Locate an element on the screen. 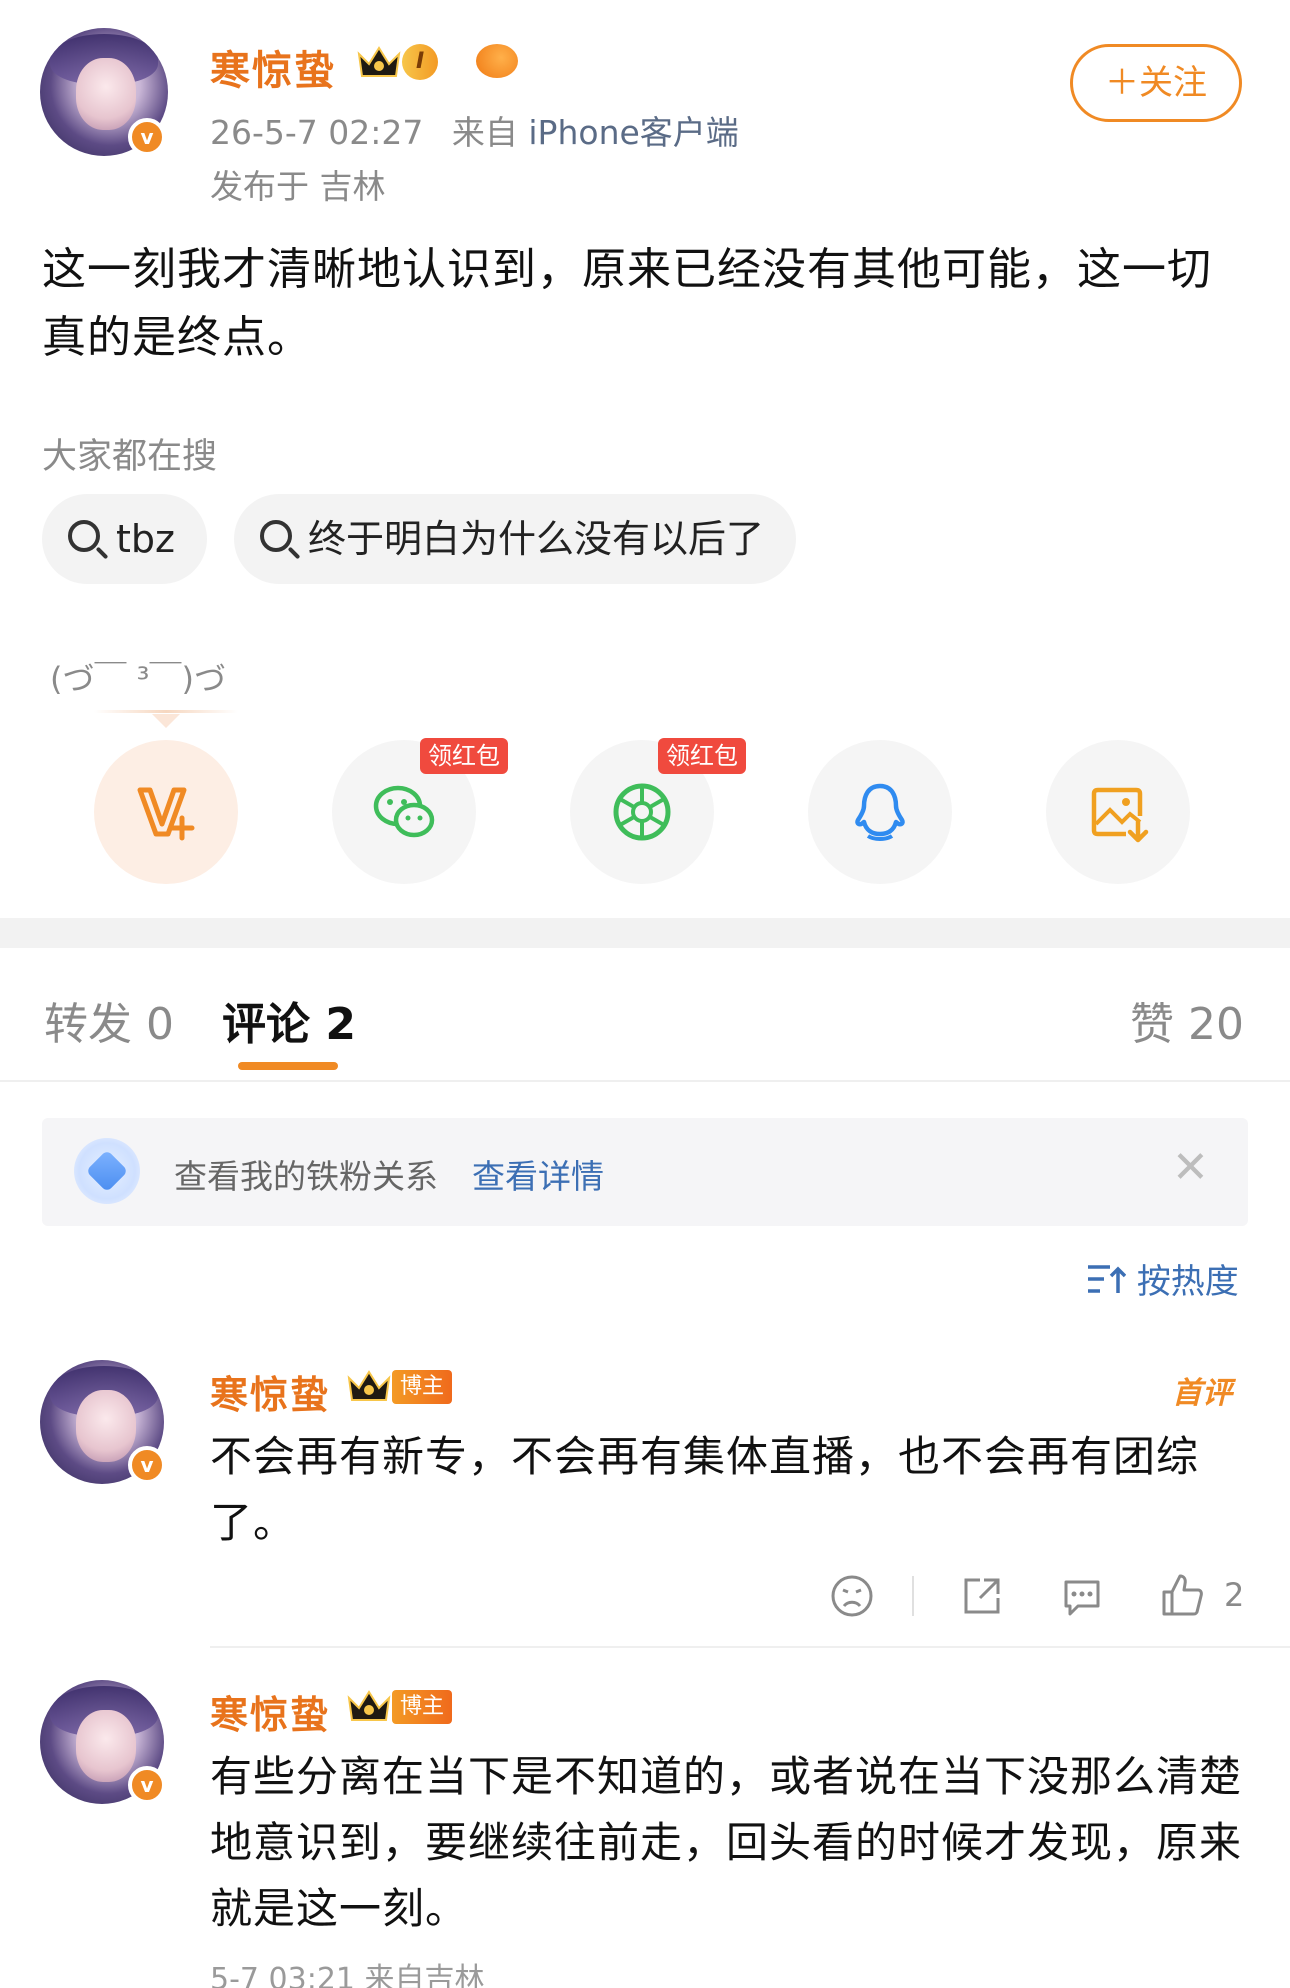 Image resolution: width=1290 pixels, height=1988 pixels. share-vplus-button is located at coordinates (166, 812).